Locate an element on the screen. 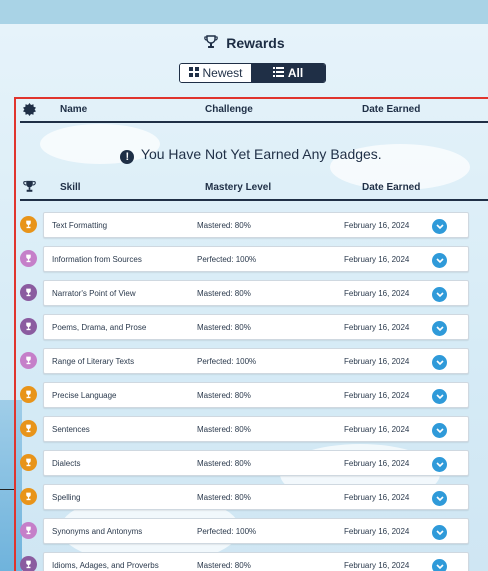  empty-badges-message: ! You Have Not Yet Earned Any Badges. is located at coordinates (251, 155).